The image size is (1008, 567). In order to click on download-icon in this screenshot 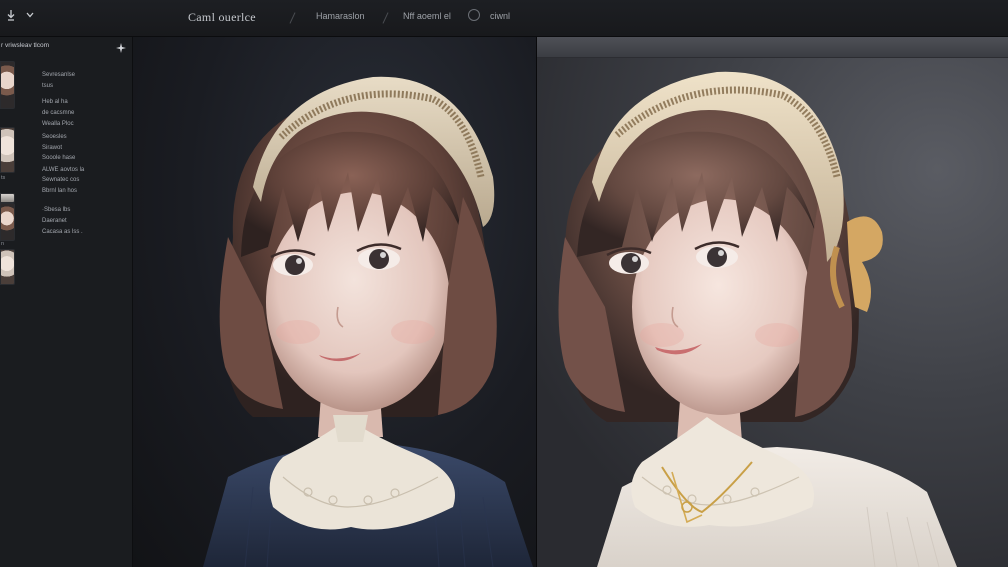, I will do `click(11, 15)`.